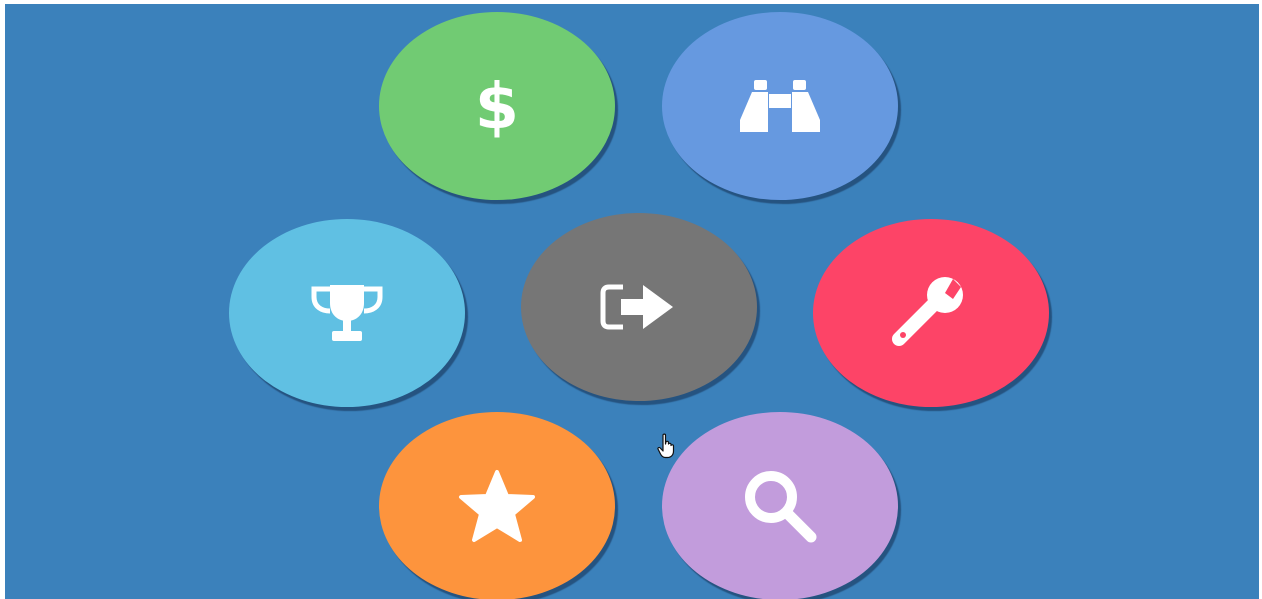  I want to click on binoculars-button, so click(780, 106).